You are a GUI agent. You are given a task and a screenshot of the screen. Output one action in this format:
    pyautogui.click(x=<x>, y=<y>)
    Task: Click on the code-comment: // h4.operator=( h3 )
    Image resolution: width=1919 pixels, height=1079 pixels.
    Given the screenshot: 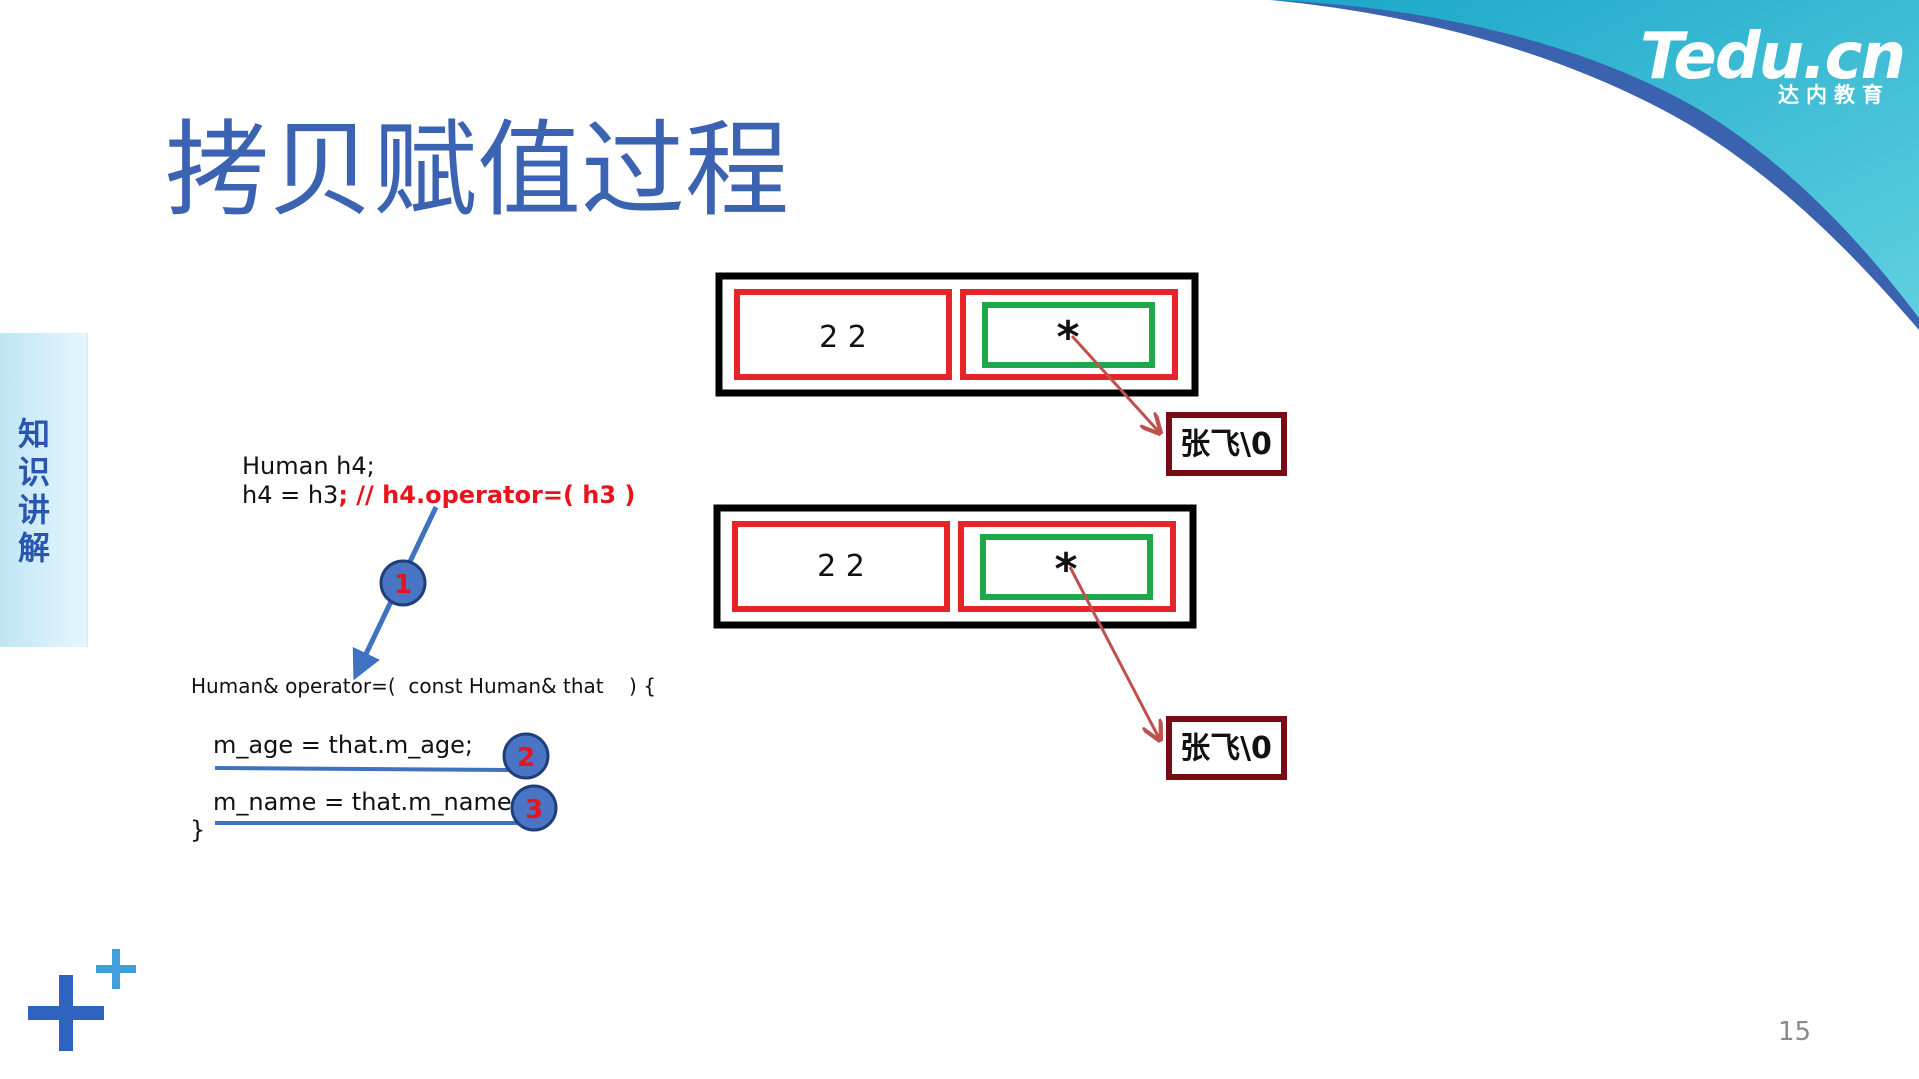 What is the action you would take?
    pyautogui.click(x=491, y=495)
    